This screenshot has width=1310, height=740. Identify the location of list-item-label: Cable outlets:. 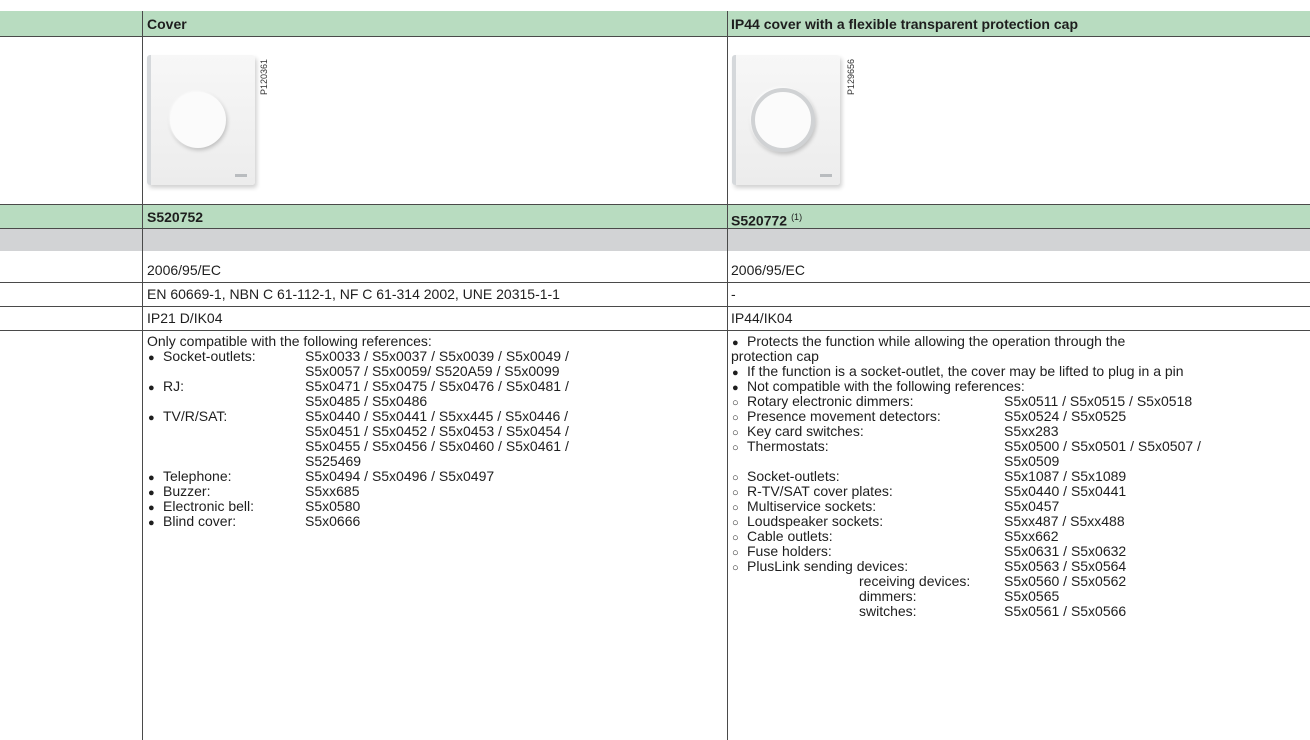
(790, 536).